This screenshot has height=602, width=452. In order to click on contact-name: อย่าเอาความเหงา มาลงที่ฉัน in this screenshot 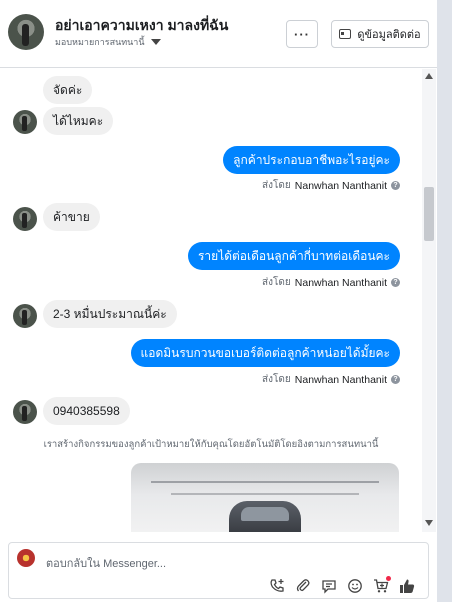, I will do `click(141, 26)`.